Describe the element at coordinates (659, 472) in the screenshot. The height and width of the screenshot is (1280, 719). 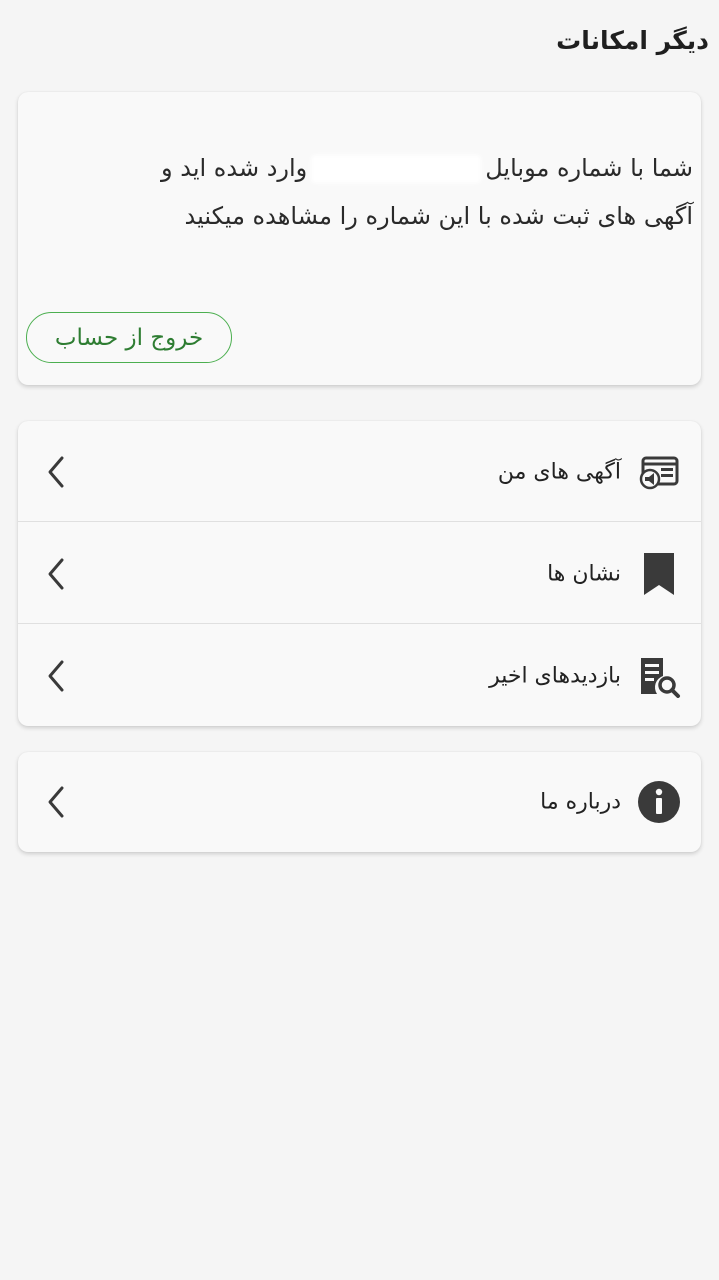
I see `ads-icon` at that location.